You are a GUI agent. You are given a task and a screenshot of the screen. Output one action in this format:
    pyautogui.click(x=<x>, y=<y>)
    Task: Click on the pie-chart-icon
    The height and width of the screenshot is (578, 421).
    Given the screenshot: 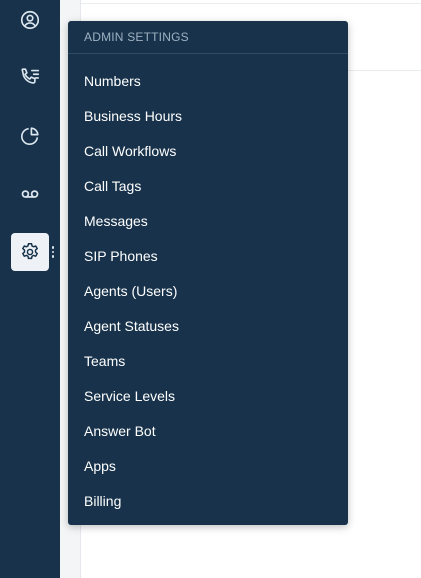 What is the action you would take?
    pyautogui.click(x=29, y=136)
    